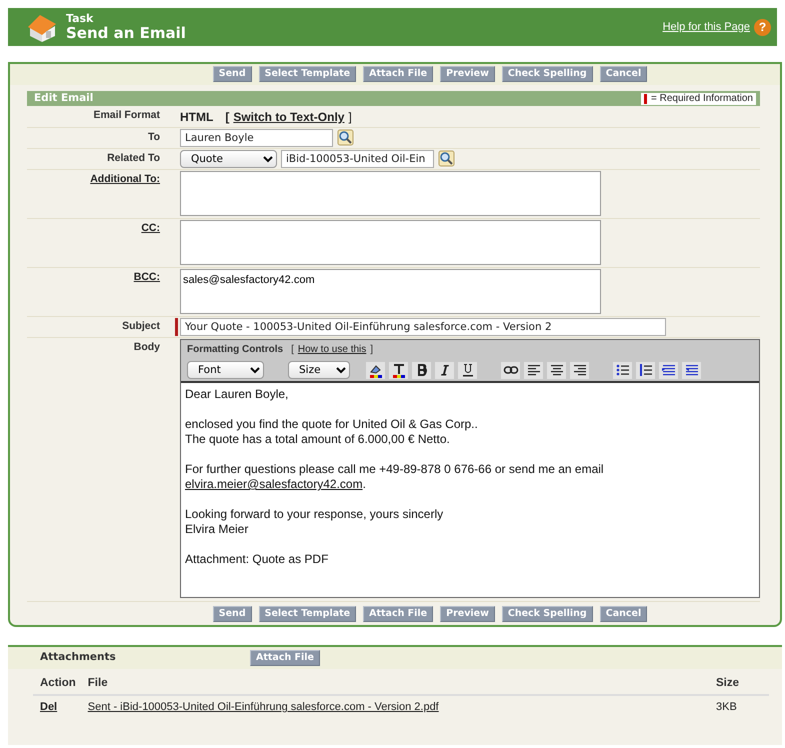 The image size is (785, 748). I want to click on underline-icon, so click(467, 370).